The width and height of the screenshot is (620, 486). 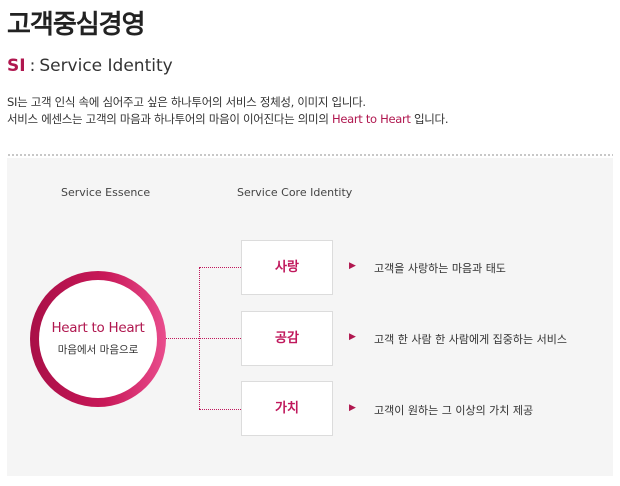 I want to click on essence-circle-inner: Heart to Heart 마음에서 마음으로, so click(x=98, y=339).